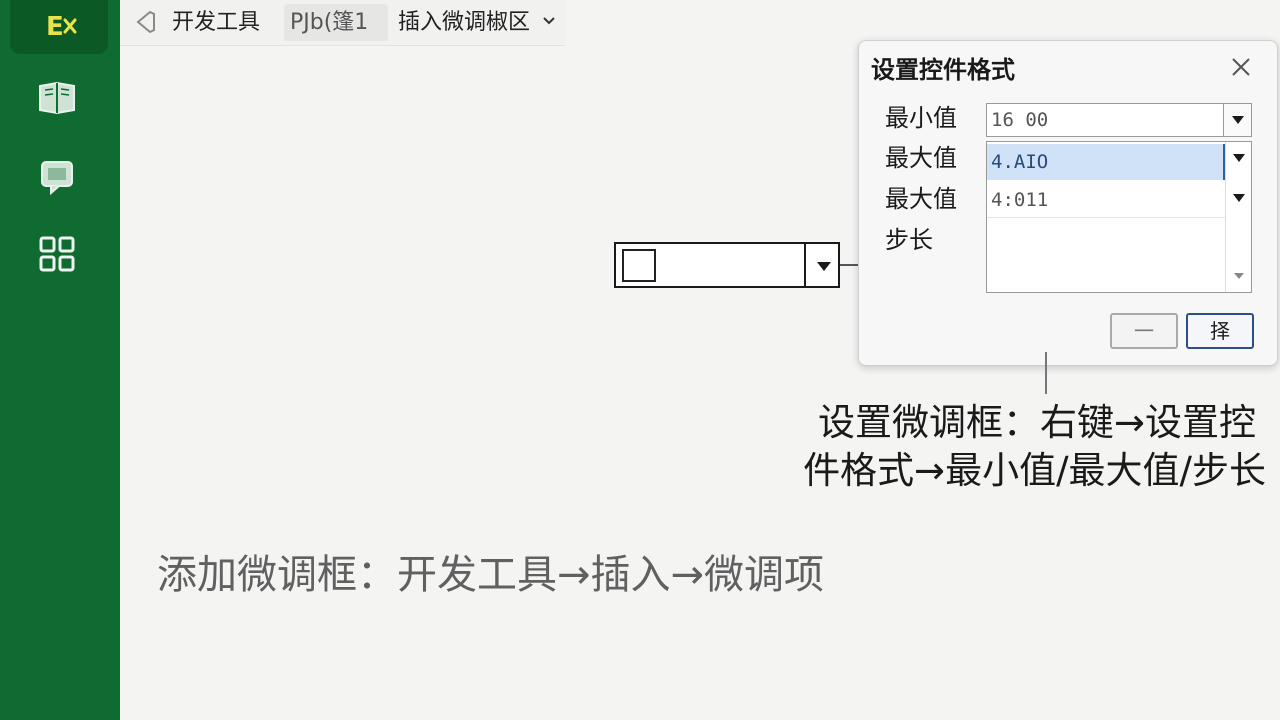 The image size is (1280, 720). Describe the element at coordinates (1106, 200) in the screenshot. I see `list-item: 4:011` at that location.